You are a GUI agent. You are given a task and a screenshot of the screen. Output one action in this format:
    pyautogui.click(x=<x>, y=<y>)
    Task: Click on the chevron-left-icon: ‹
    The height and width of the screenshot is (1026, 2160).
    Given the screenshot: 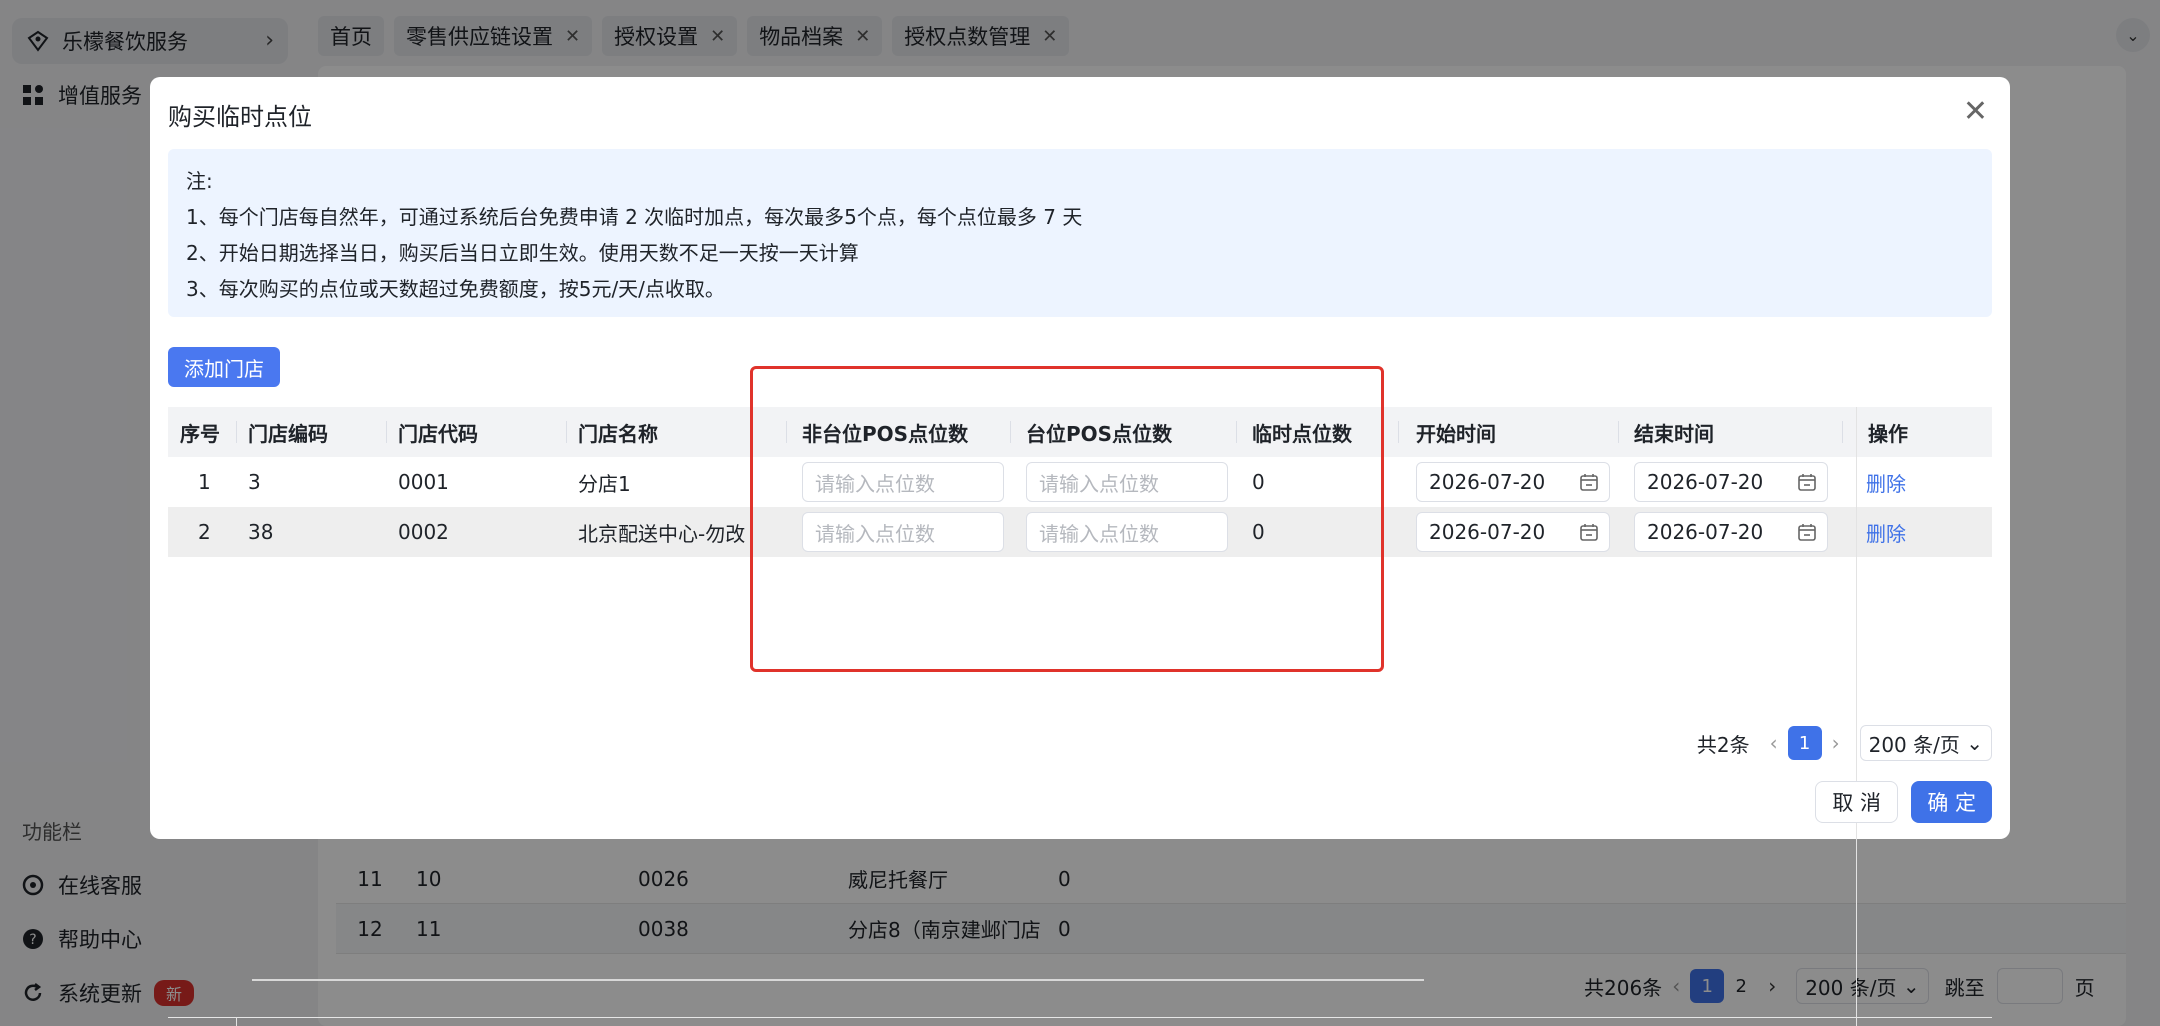 What is the action you would take?
    pyautogui.click(x=1774, y=743)
    